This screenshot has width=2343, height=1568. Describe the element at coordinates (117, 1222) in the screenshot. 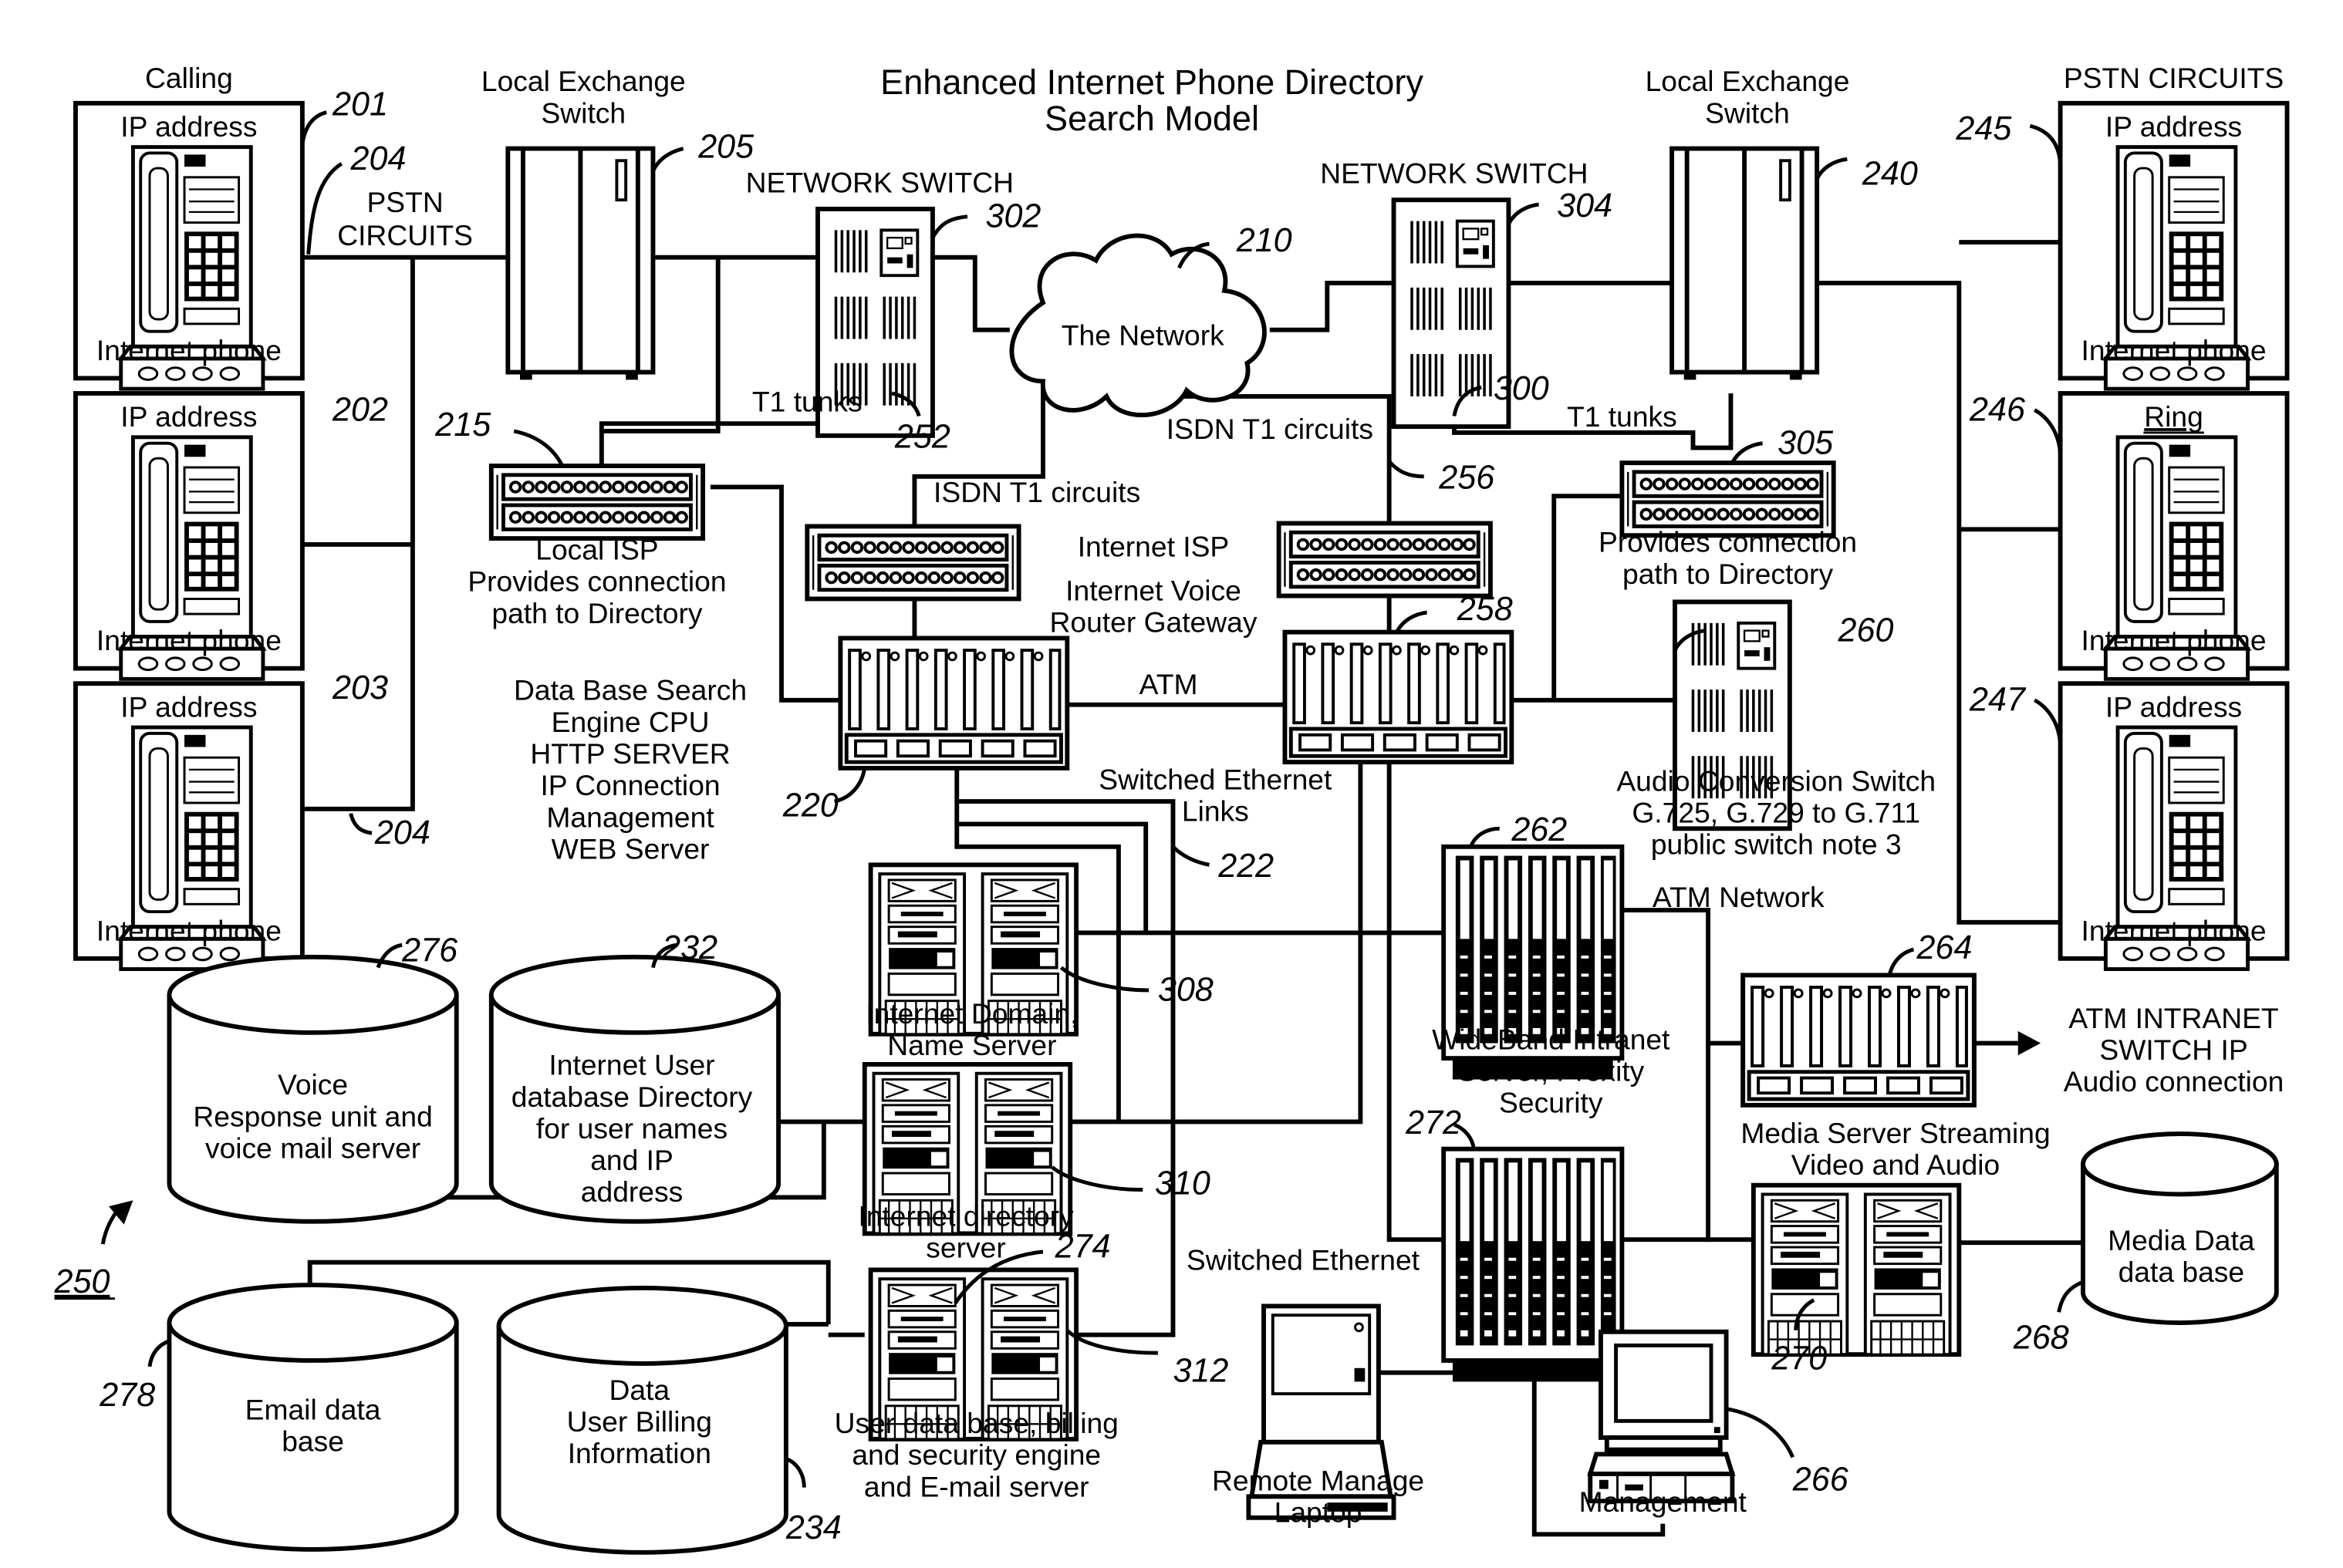

I see `figure-250-arrow` at that location.